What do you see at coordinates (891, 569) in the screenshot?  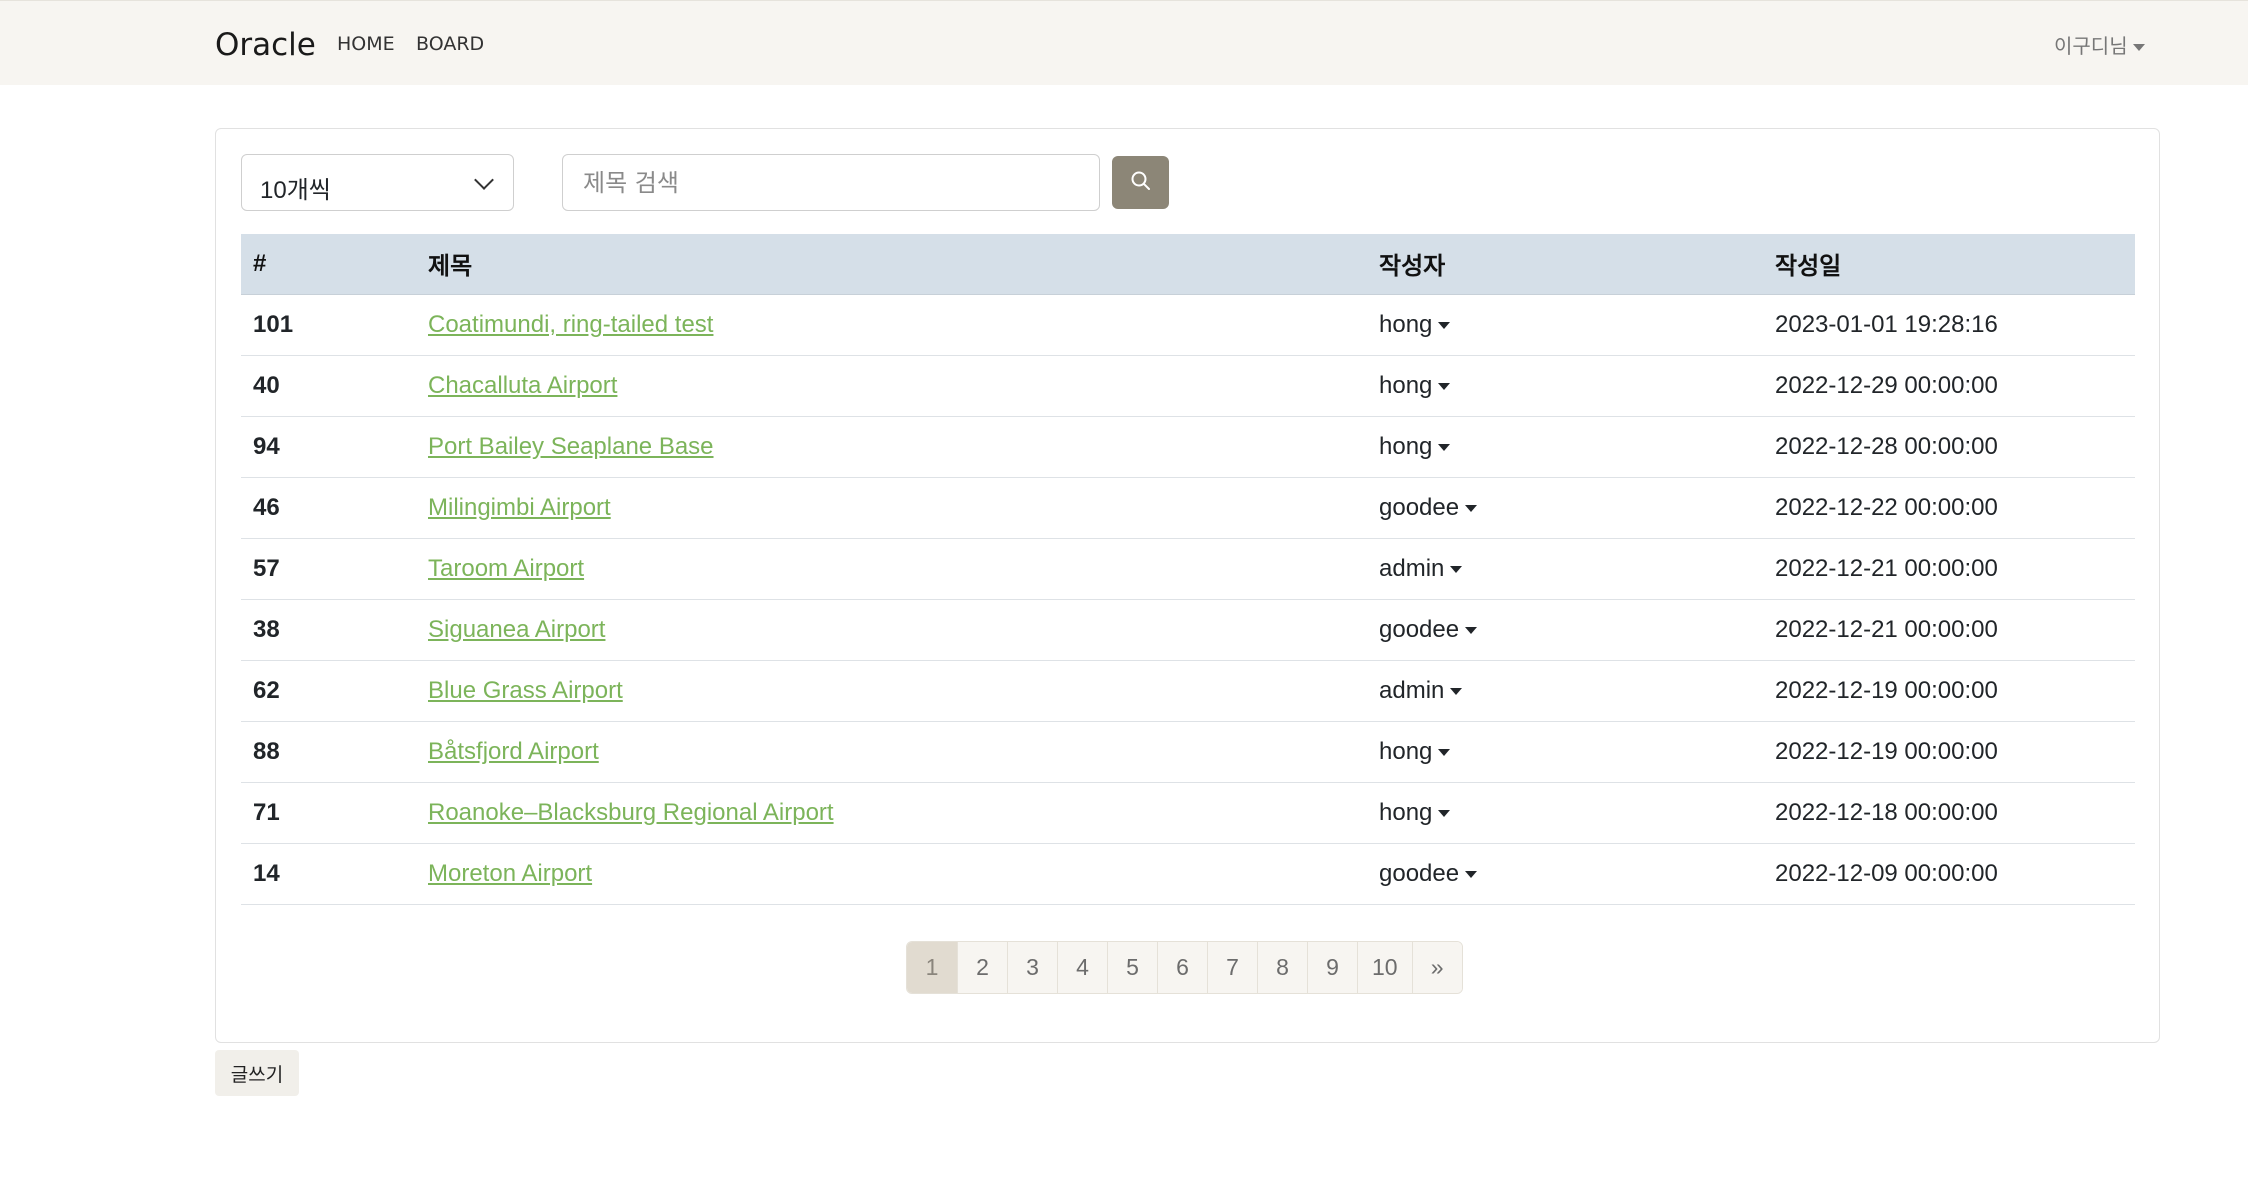 I see `row-title-cell: Taroom Airport` at bounding box center [891, 569].